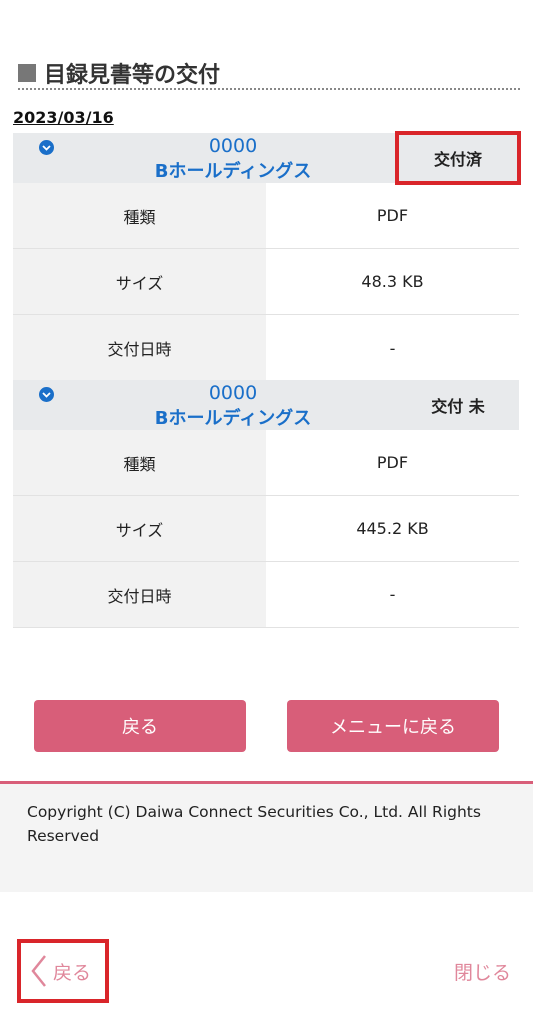  I want to click on delivery-status: 交付 未, so click(458, 406).